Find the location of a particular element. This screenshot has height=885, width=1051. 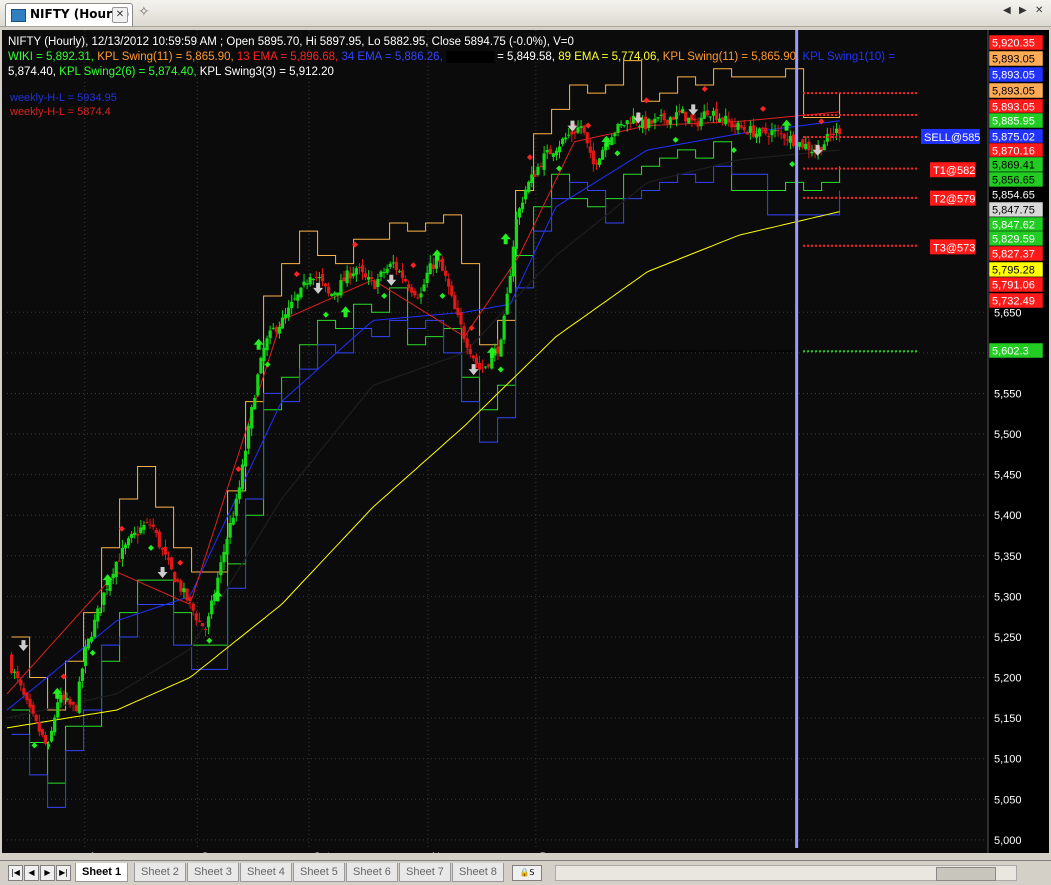

scrollbar-thumb is located at coordinates (966, 874).